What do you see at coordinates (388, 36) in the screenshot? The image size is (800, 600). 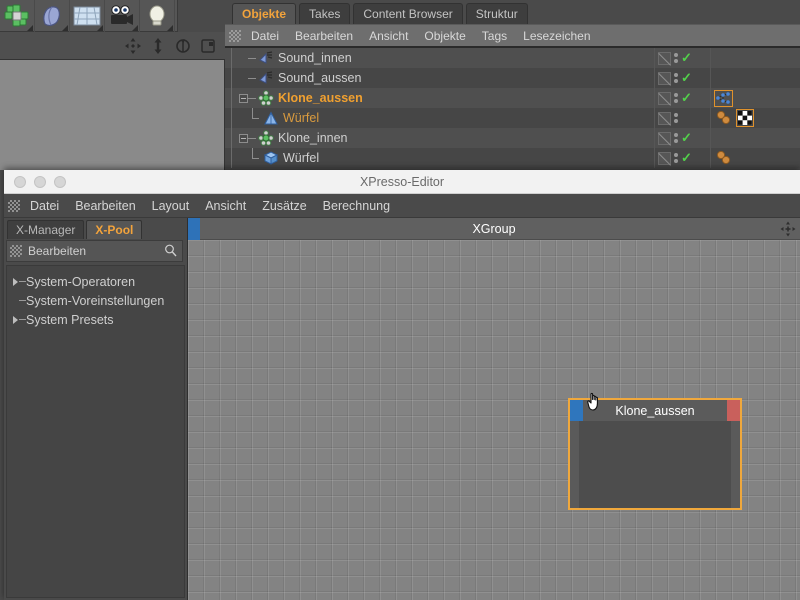 I see `menu-ansicht: Ansicht` at bounding box center [388, 36].